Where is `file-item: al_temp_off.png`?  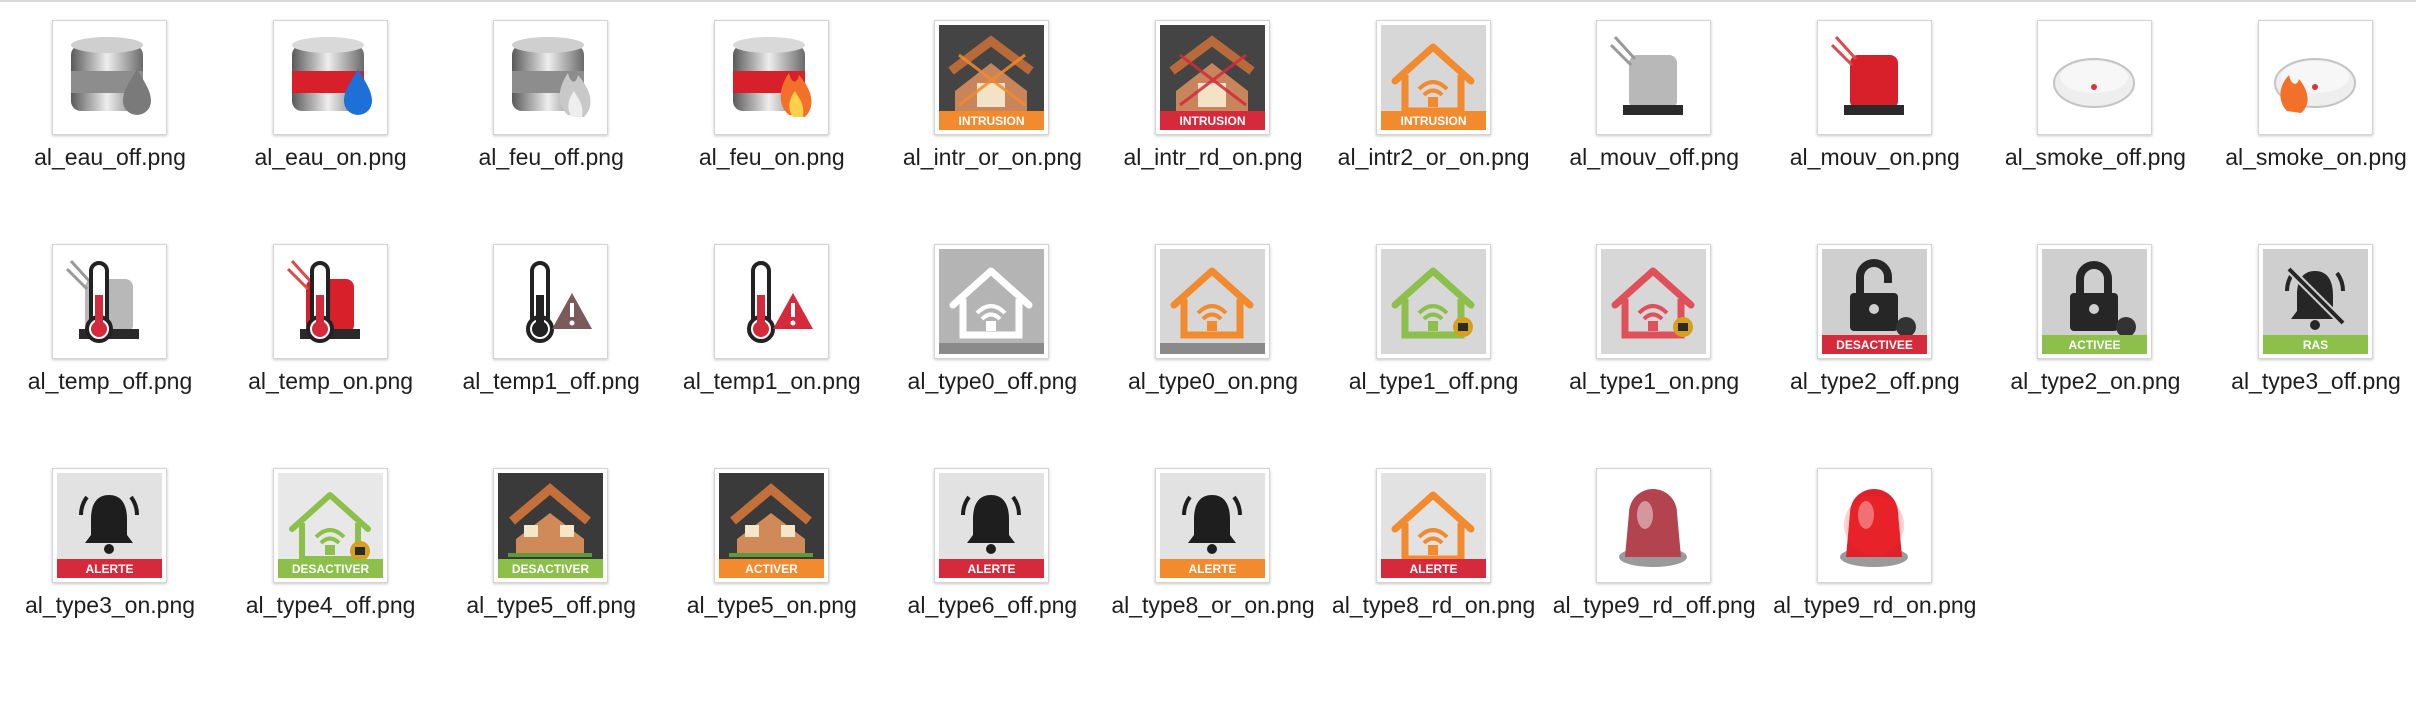 file-item: al_temp_off.png is located at coordinates (110, 329).